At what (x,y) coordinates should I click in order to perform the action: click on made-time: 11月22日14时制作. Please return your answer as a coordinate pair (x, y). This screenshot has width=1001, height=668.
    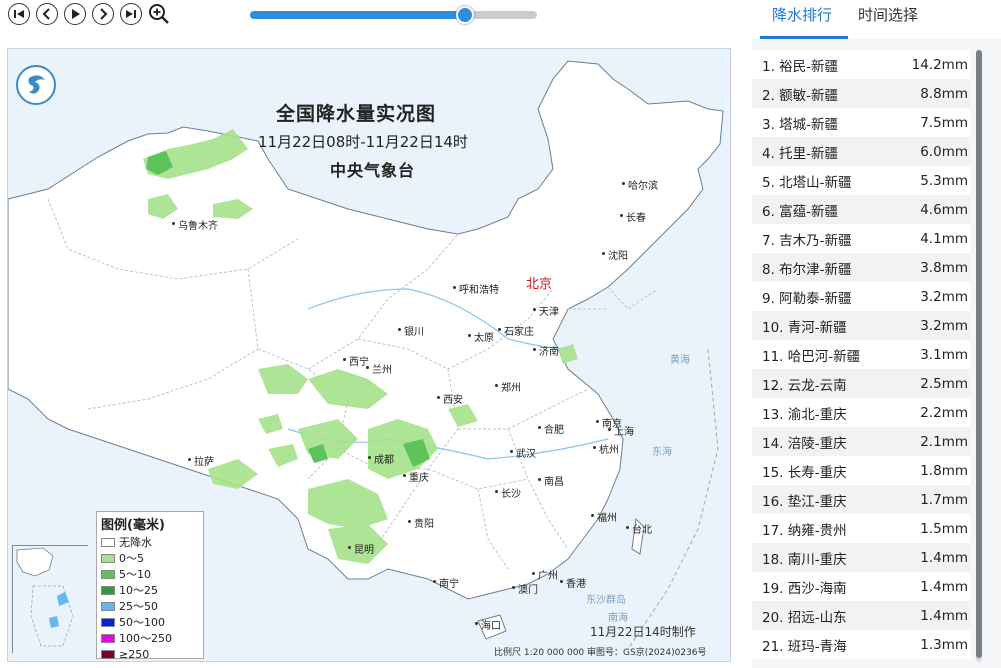
    Looking at the image, I should click on (643, 632).